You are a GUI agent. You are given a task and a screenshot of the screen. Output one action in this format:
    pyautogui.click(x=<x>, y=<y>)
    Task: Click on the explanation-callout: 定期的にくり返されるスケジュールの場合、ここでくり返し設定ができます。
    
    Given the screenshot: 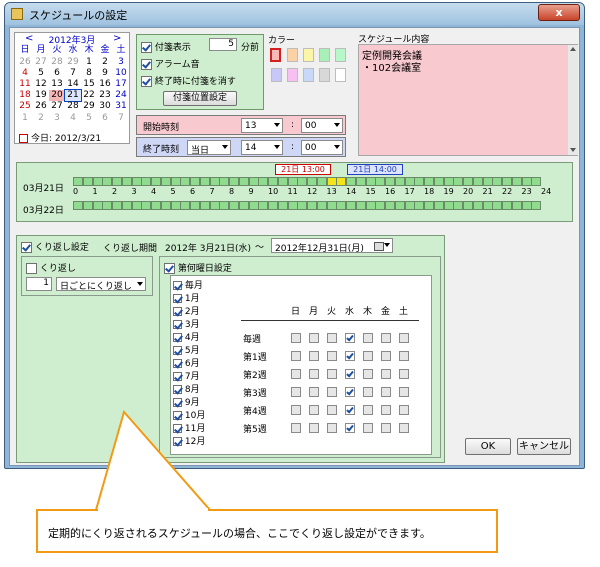 What is the action you would take?
    pyautogui.click(x=267, y=531)
    